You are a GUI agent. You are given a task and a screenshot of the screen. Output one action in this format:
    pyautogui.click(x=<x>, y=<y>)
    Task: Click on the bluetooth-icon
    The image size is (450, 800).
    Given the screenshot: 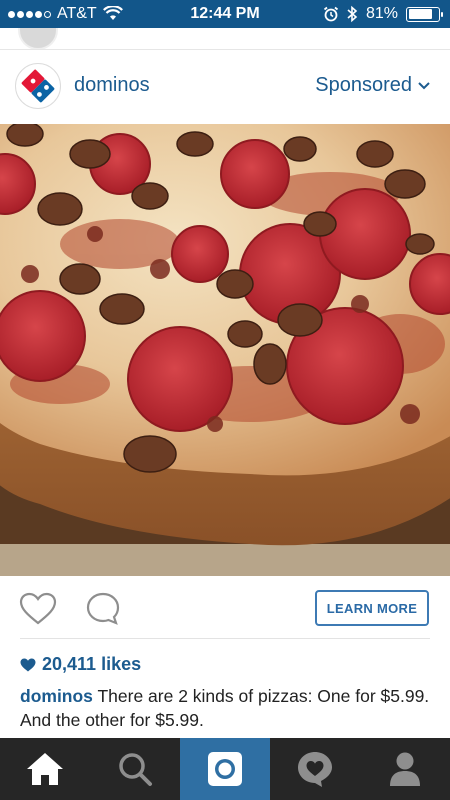 What is the action you would take?
    pyautogui.click(x=352, y=14)
    